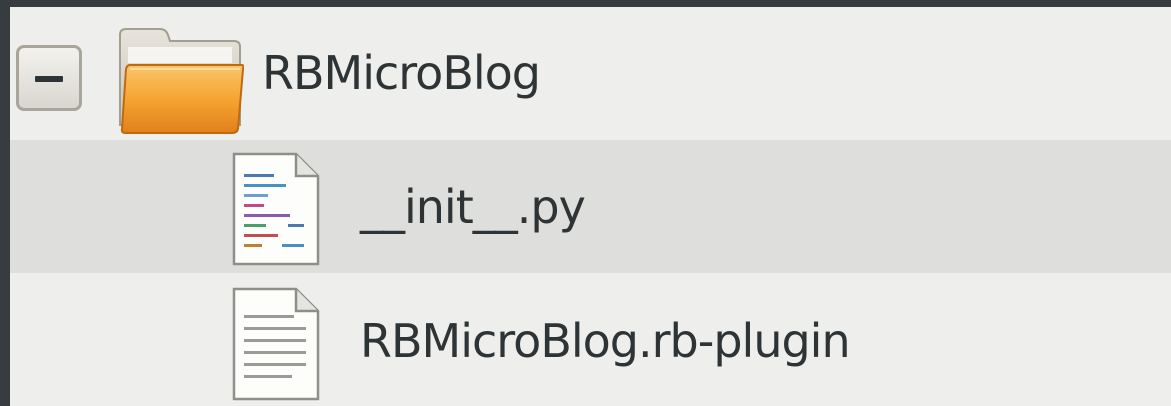  What do you see at coordinates (49, 78) in the screenshot?
I see `collapse-toggle-button` at bounding box center [49, 78].